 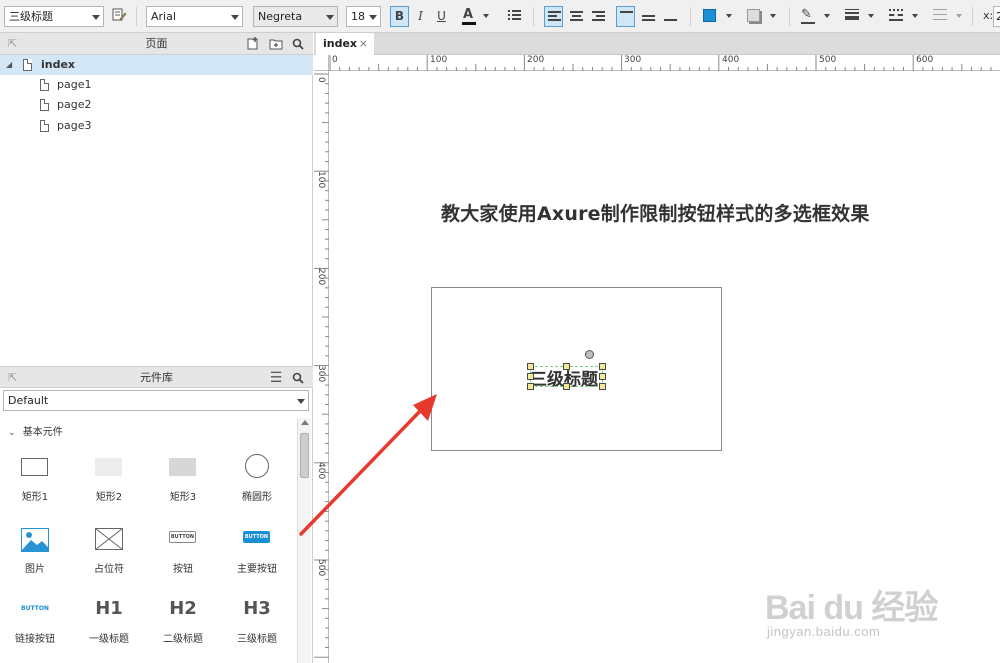 What do you see at coordinates (597, 16) in the screenshot?
I see `align-right-icon` at bounding box center [597, 16].